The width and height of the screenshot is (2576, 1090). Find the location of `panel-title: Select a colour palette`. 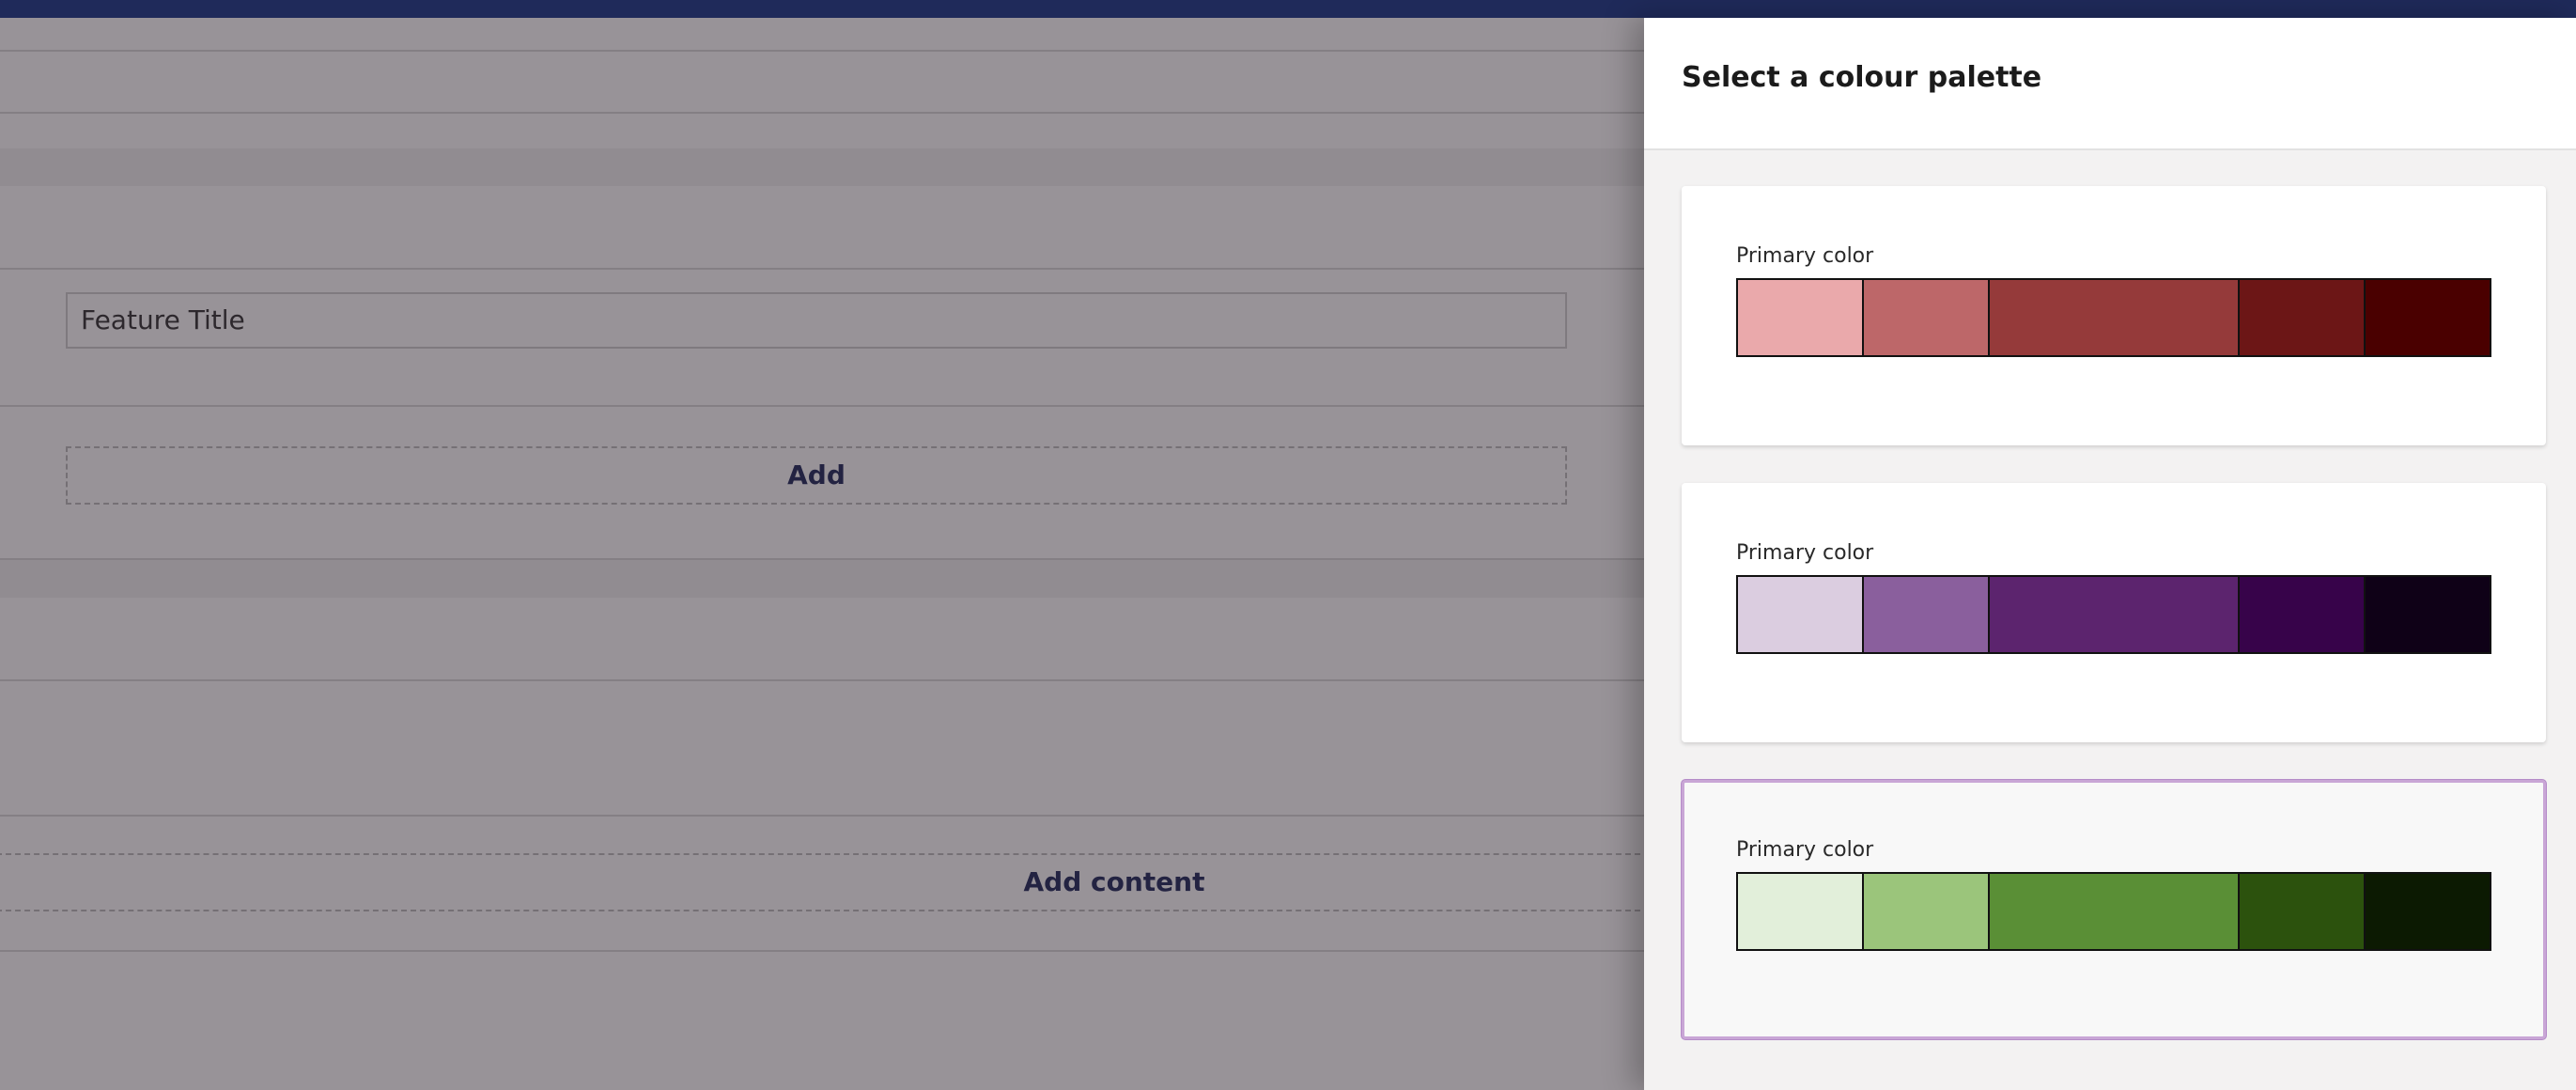

panel-title: Select a colour palette is located at coordinates (1862, 78).